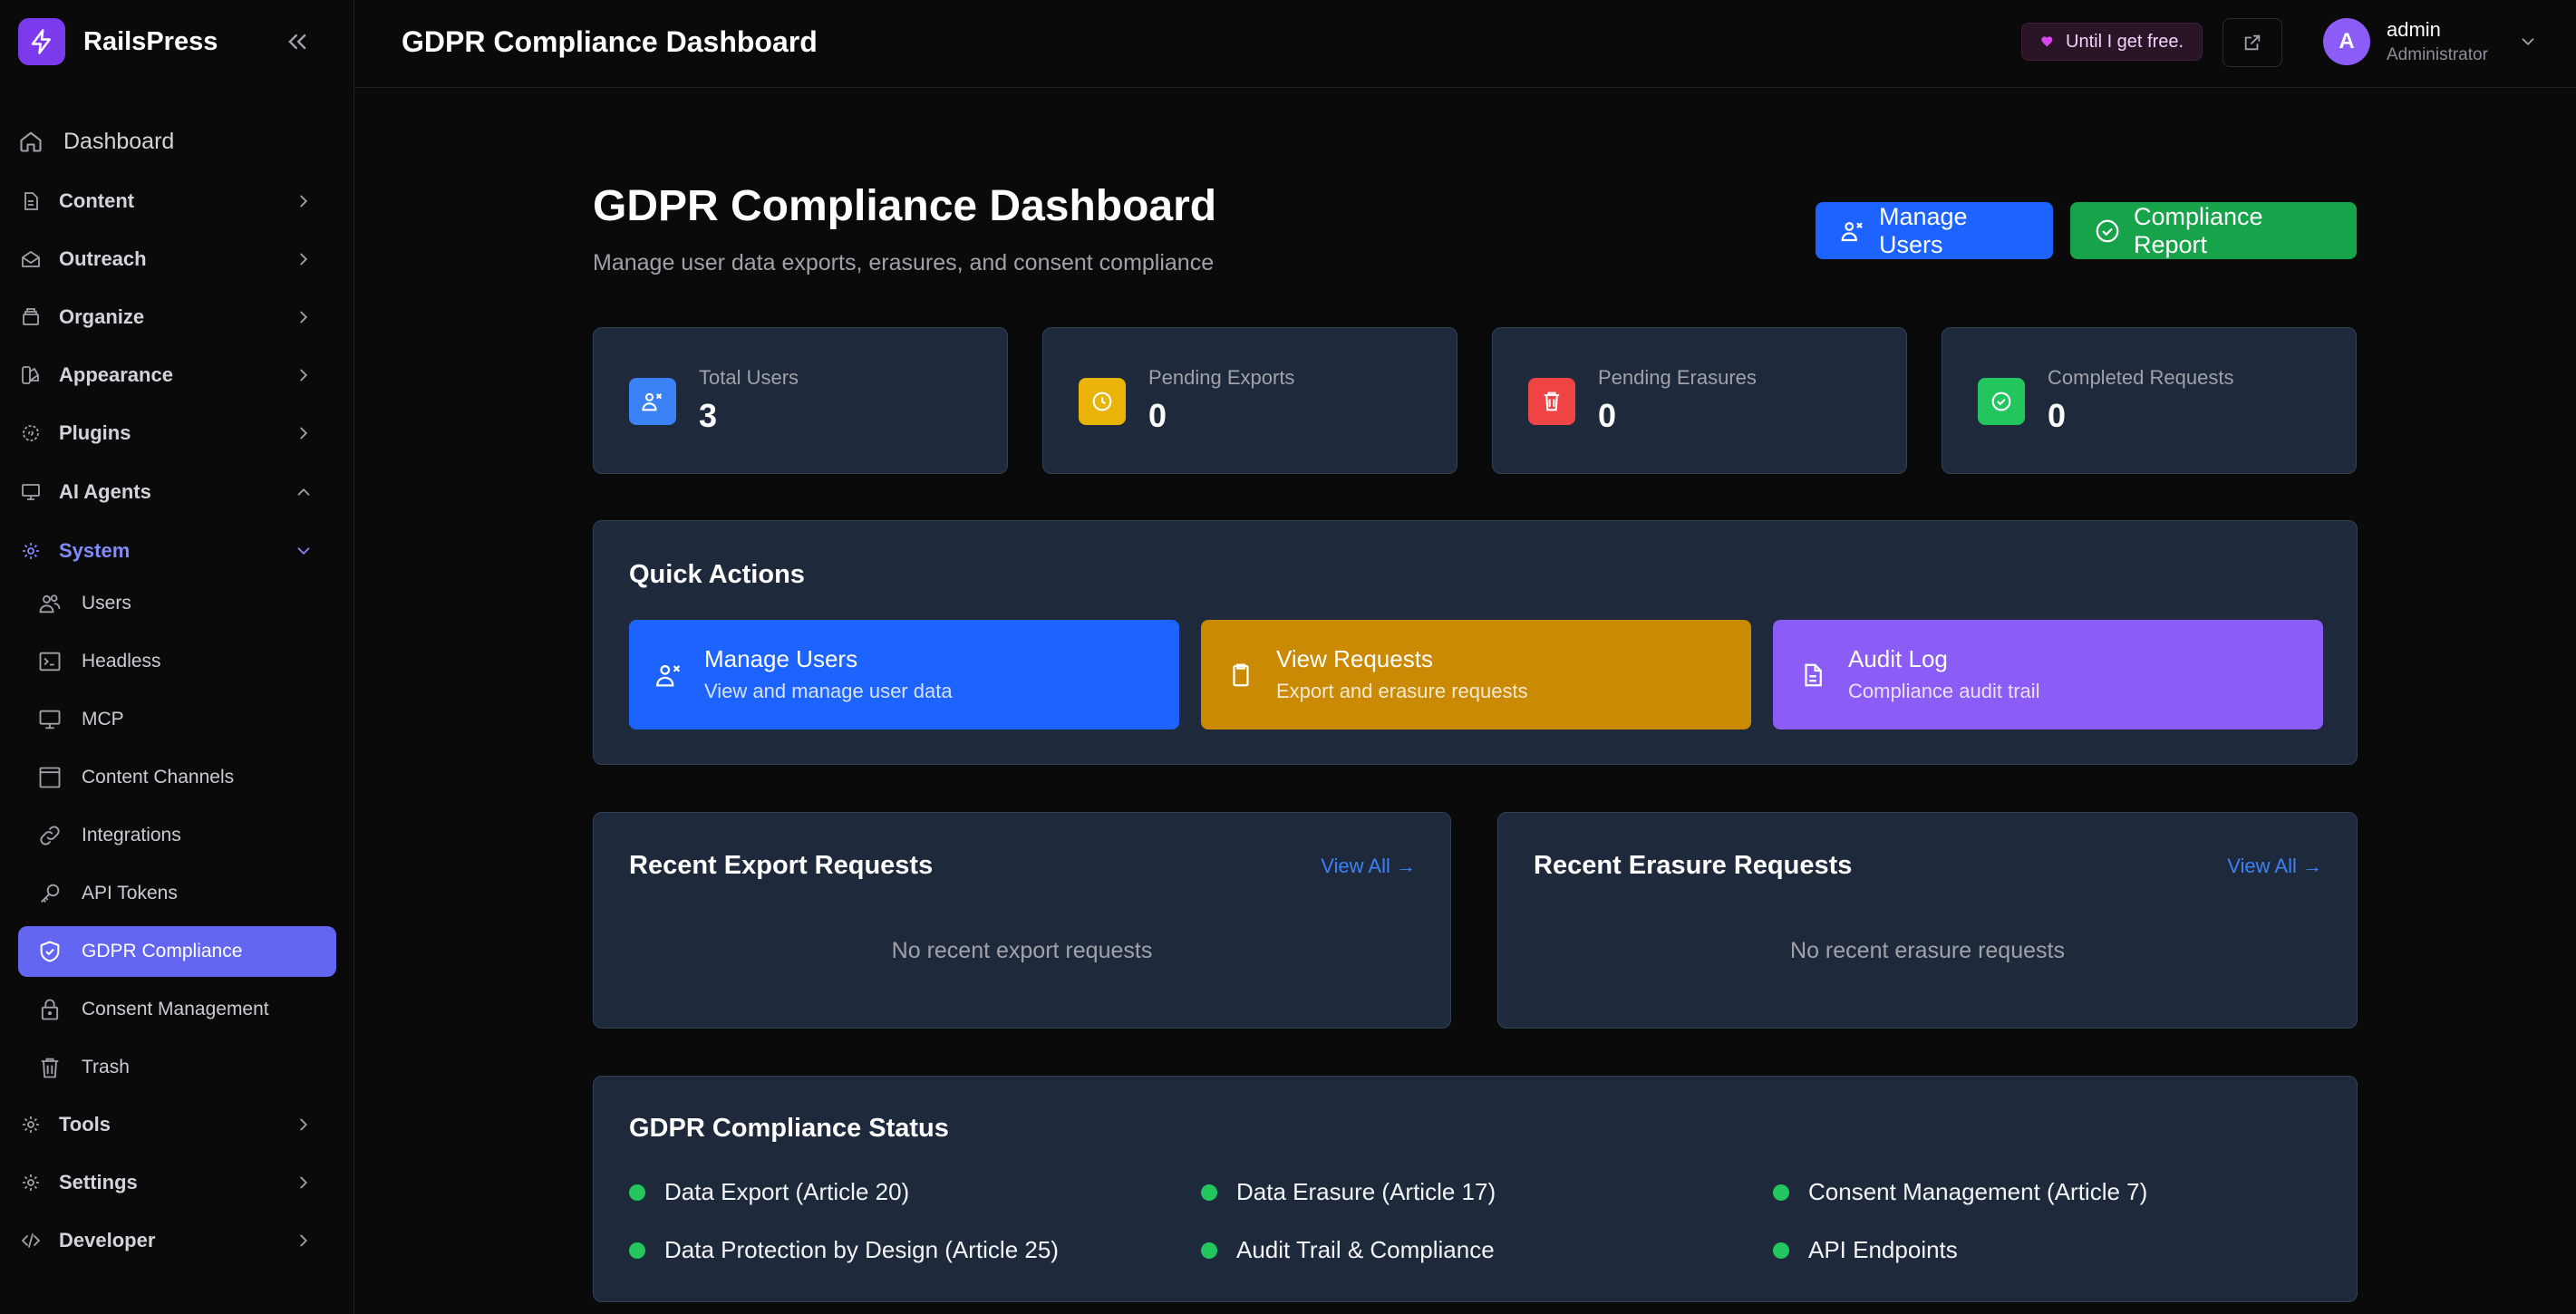 The height and width of the screenshot is (1314, 2576). Describe the element at coordinates (31, 375) in the screenshot. I see `swatch-icon` at that location.